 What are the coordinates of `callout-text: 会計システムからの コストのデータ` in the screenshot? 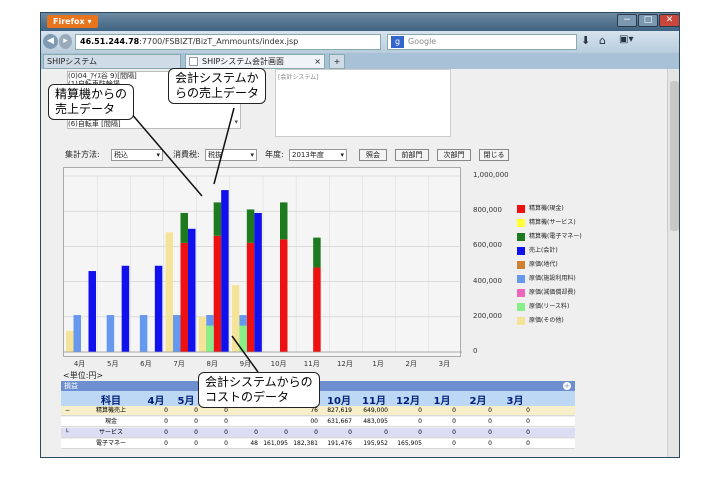 It's located at (259, 389).